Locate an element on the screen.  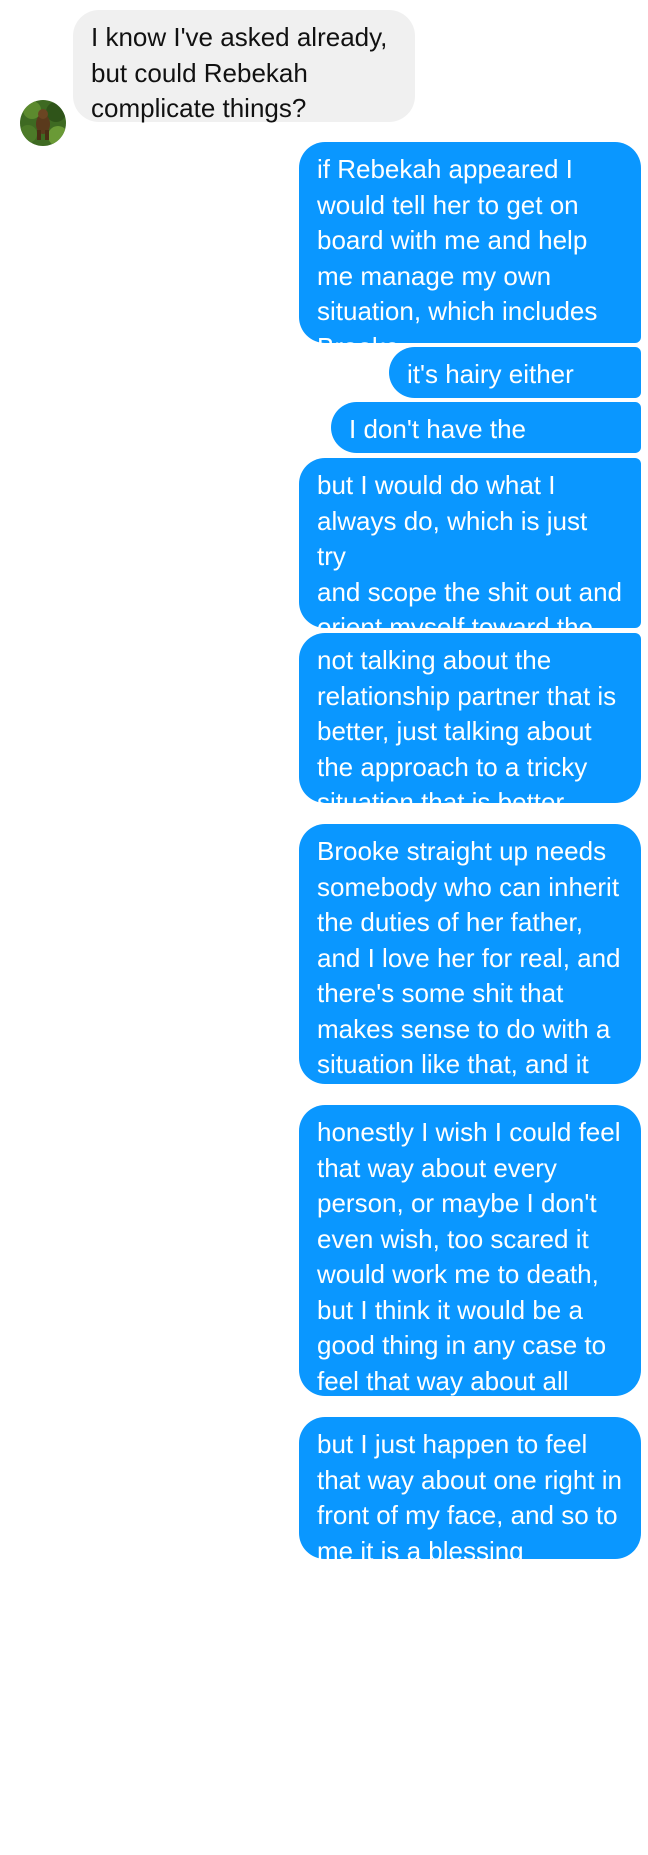
contact-avatar is located at coordinates (43, 123).